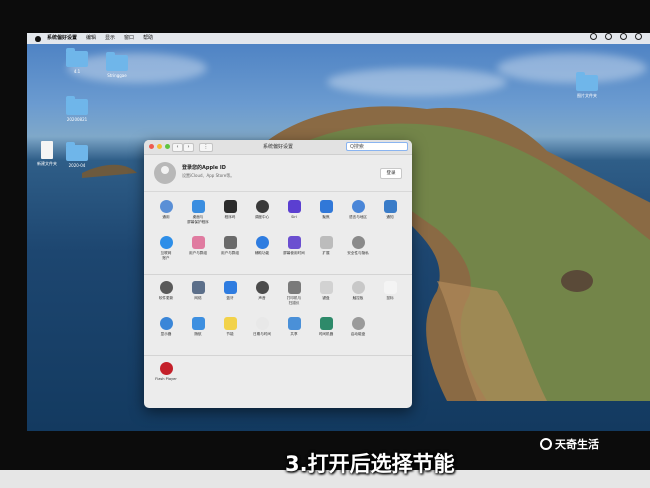 This screenshot has height=488, width=650. I want to click on pref-pane-siri: Siri, so click(294, 216).